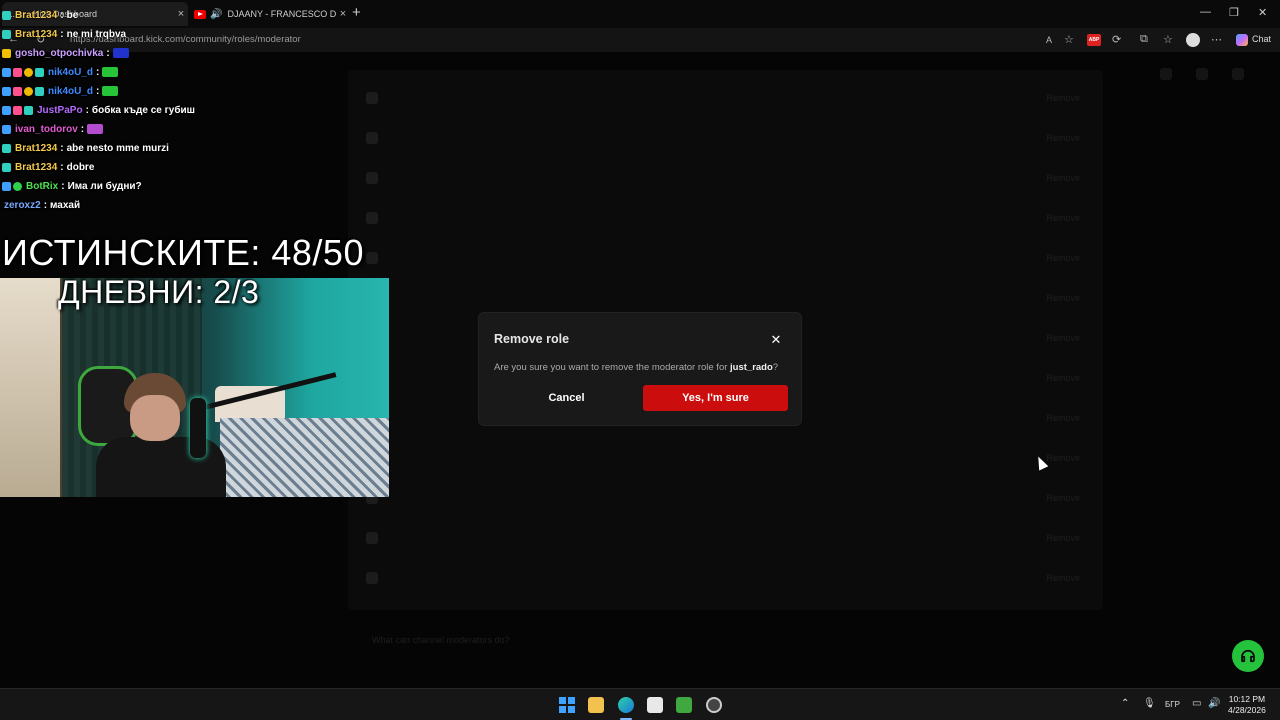  What do you see at coordinates (1261, 39) in the screenshot?
I see `copilot-chat-label: Chat` at bounding box center [1261, 39].